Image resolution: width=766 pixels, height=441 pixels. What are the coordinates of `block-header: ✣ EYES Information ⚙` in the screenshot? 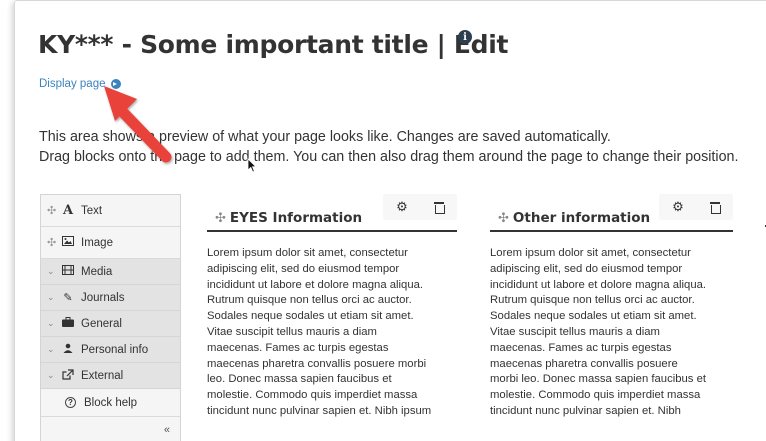 It's located at (332, 213).